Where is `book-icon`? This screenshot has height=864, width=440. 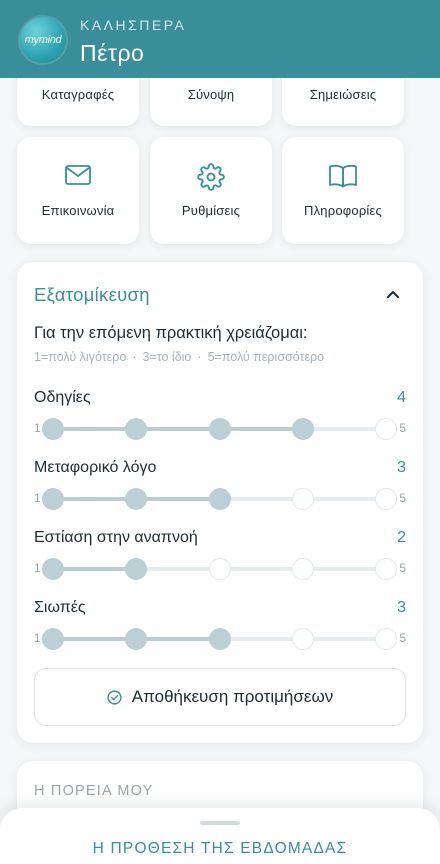 book-icon is located at coordinates (343, 176).